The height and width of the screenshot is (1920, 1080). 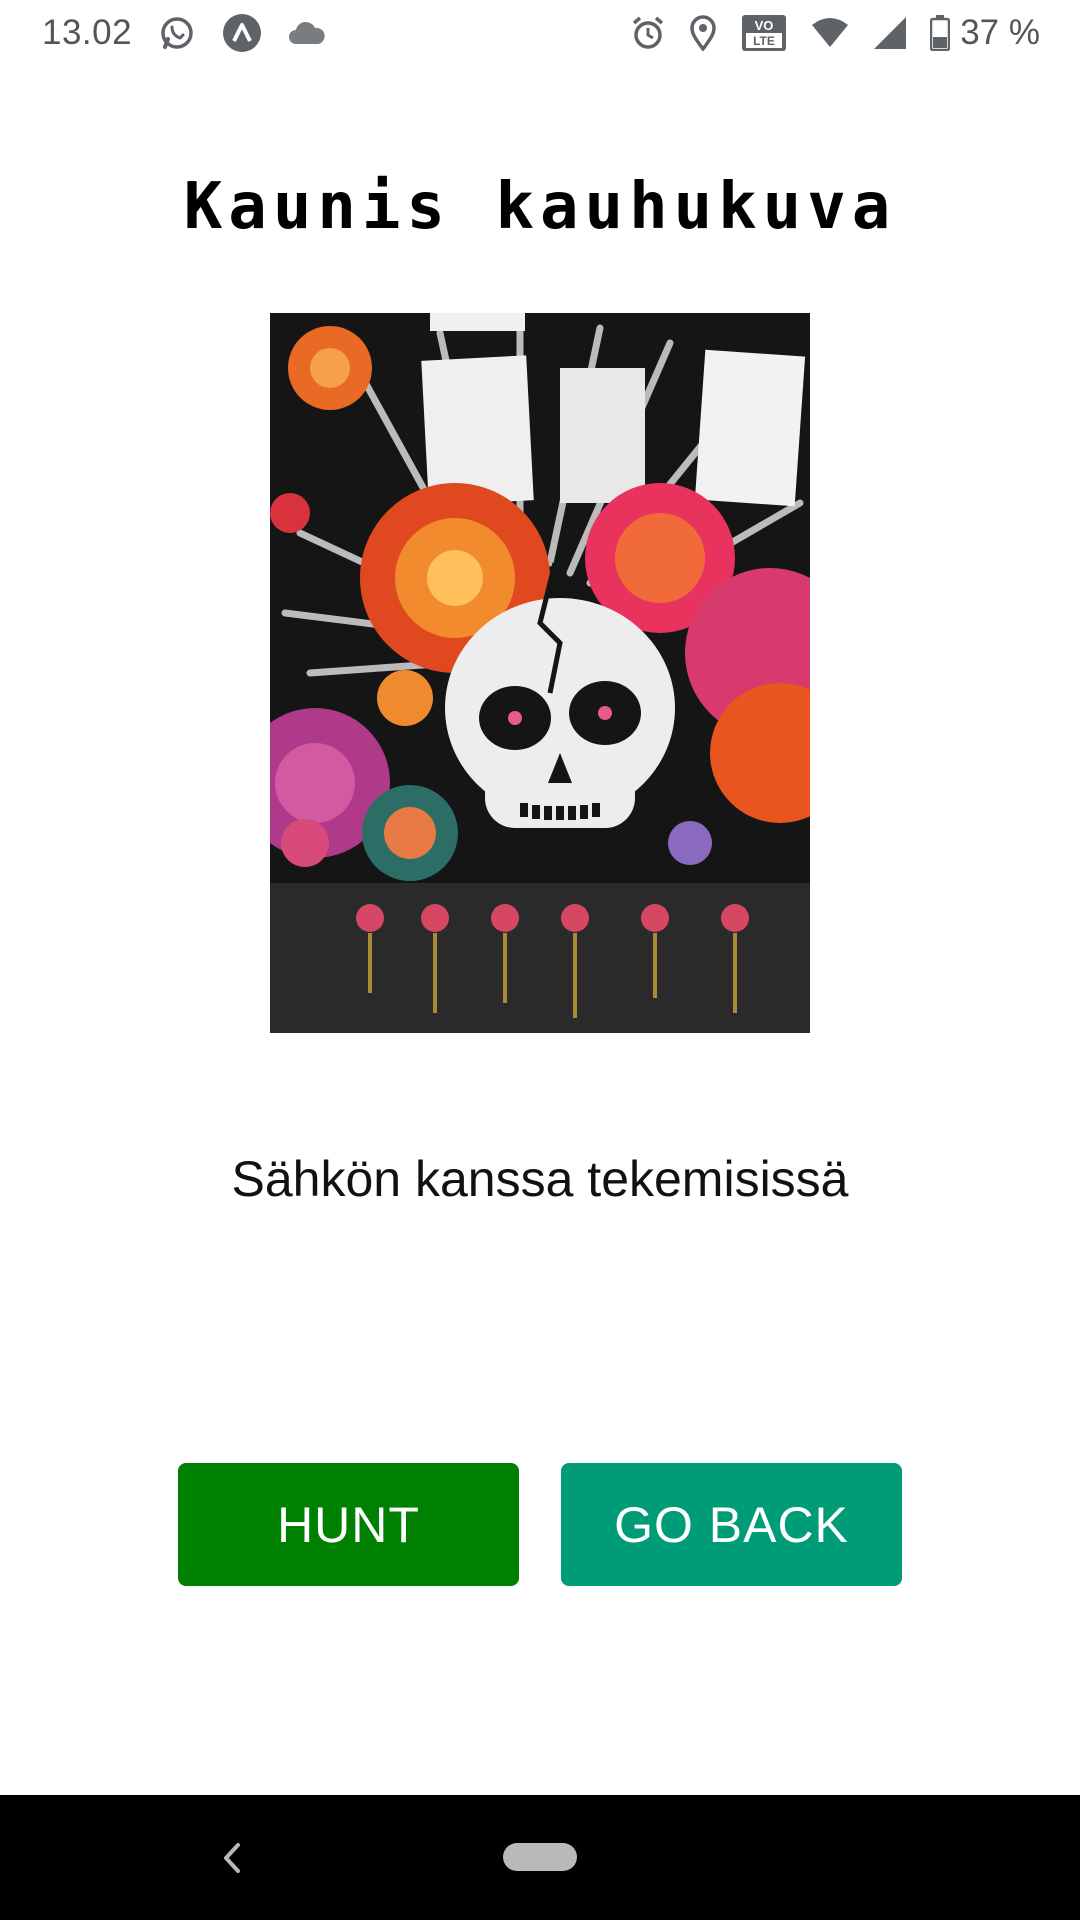 I want to click on status-right: VO LTE 37 %, so click(x=835, y=33).